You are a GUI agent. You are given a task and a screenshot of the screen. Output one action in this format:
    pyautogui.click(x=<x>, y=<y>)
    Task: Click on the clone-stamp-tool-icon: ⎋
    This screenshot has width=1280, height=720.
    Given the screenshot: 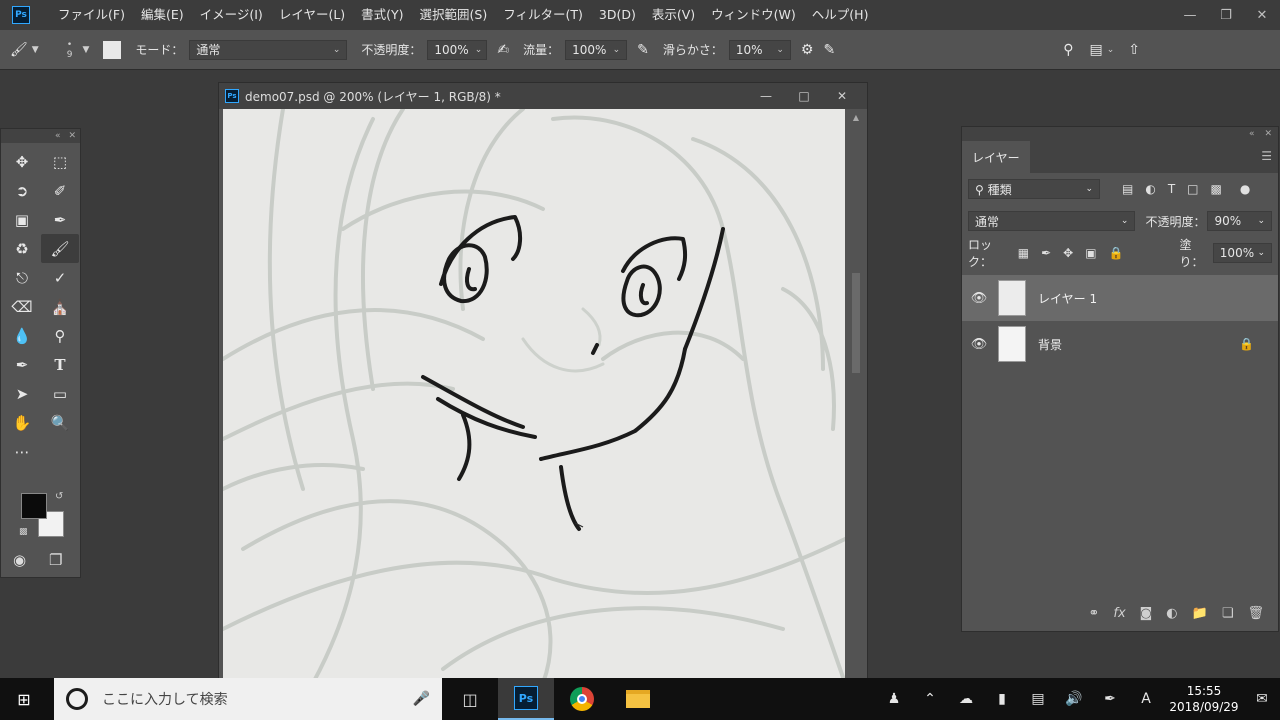 What is the action you would take?
    pyautogui.click(x=22, y=277)
    